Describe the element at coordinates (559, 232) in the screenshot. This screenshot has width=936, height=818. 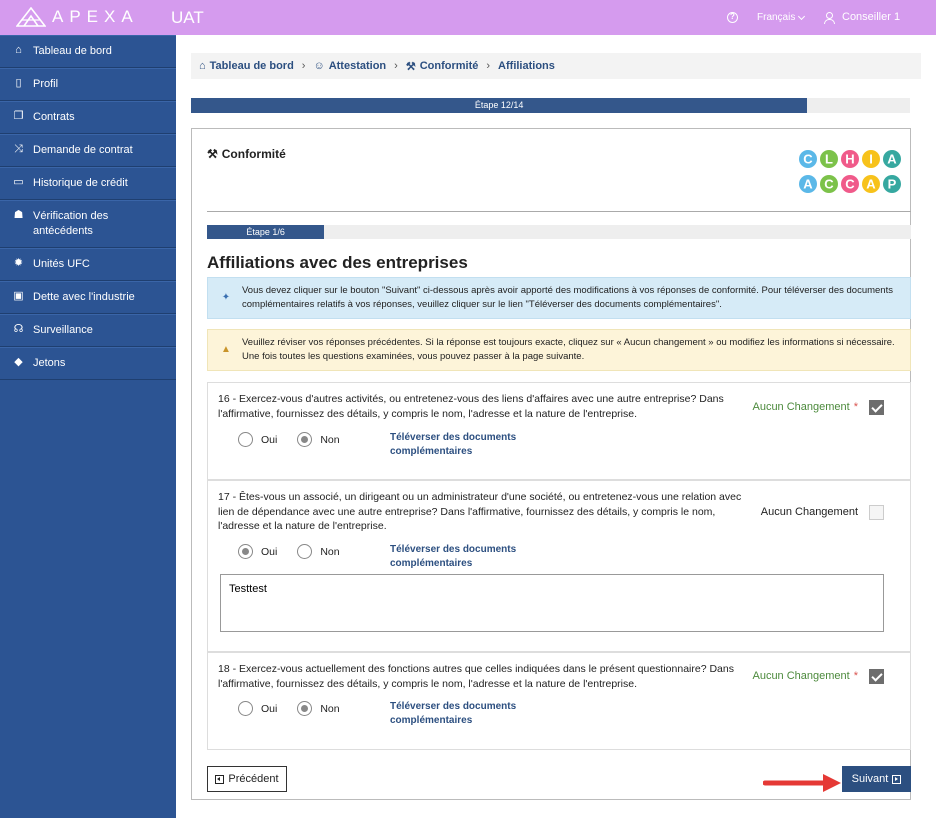
I see `sub-step-progress-bar: Étape 1/6` at that location.